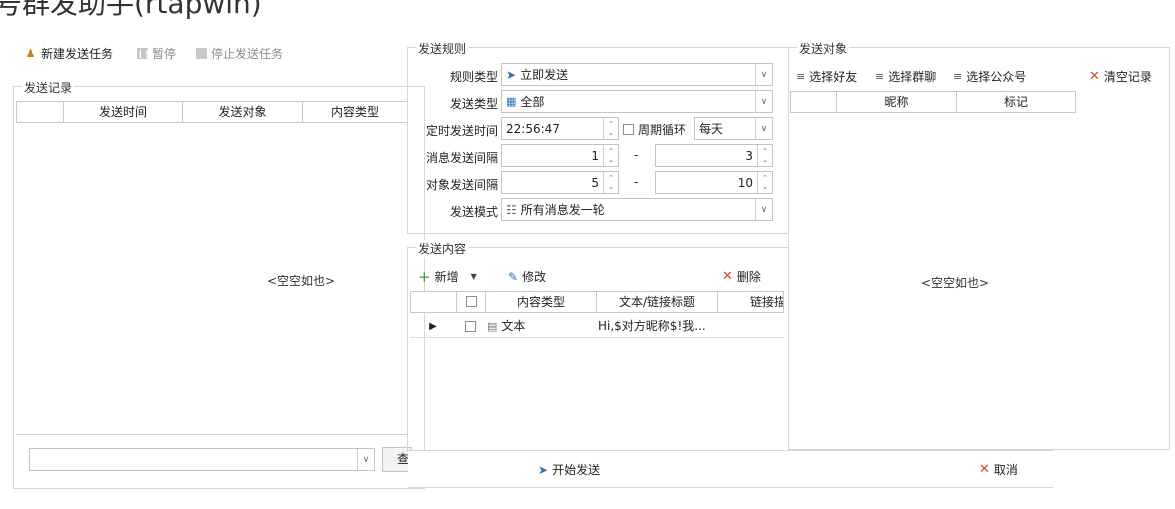 The image size is (1175, 509). I want to click on new-task-button: ♟ 新建发送任务, so click(68, 53).